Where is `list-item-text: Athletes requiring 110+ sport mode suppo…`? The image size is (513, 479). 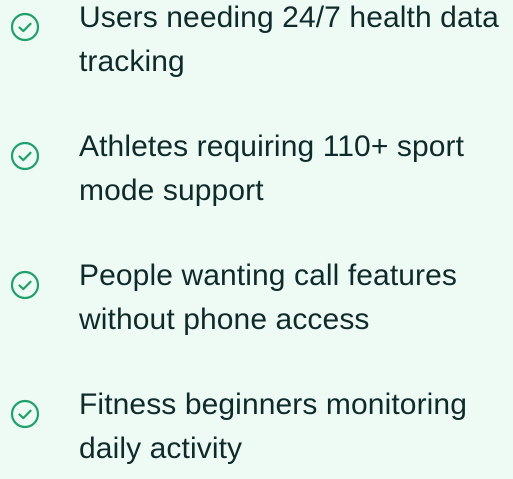 list-item-text: Athletes requiring 110+ sport mode suppo… is located at coordinates (272, 168).